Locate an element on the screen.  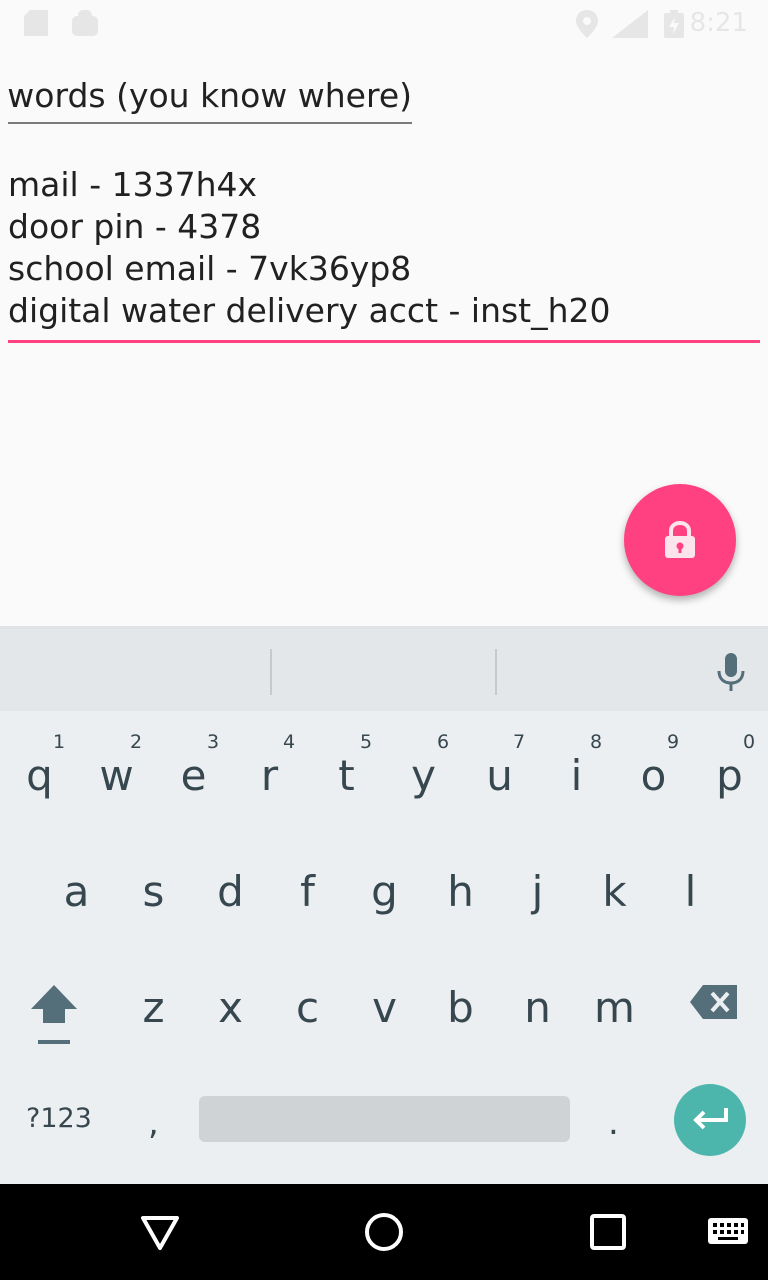
key-z: z is located at coordinates (153, 1011).